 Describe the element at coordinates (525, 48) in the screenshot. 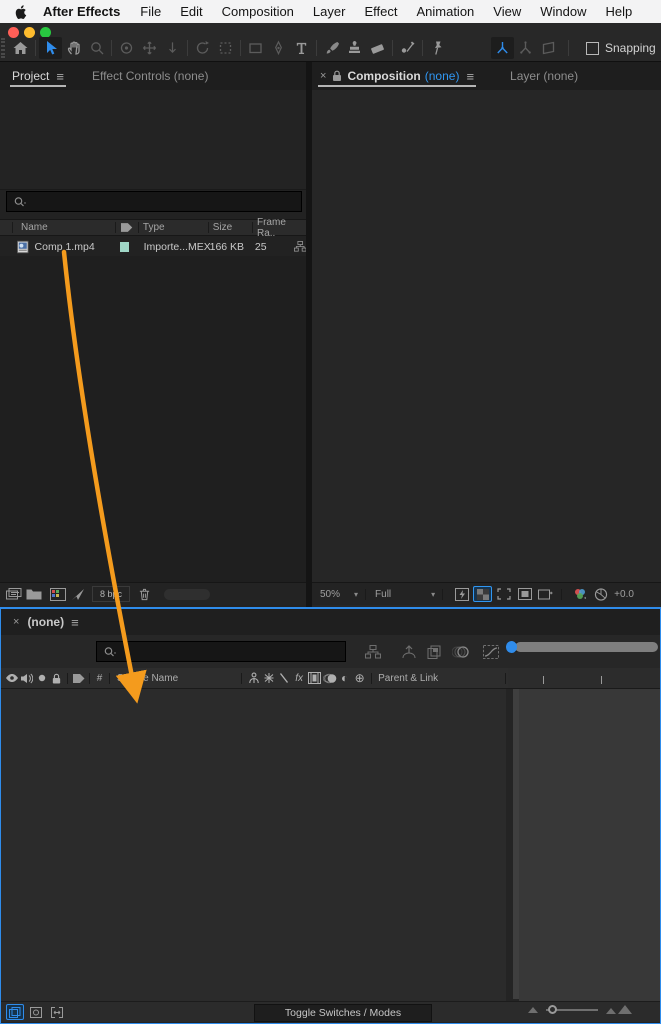

I see `world-axis-mode-button` at that location.